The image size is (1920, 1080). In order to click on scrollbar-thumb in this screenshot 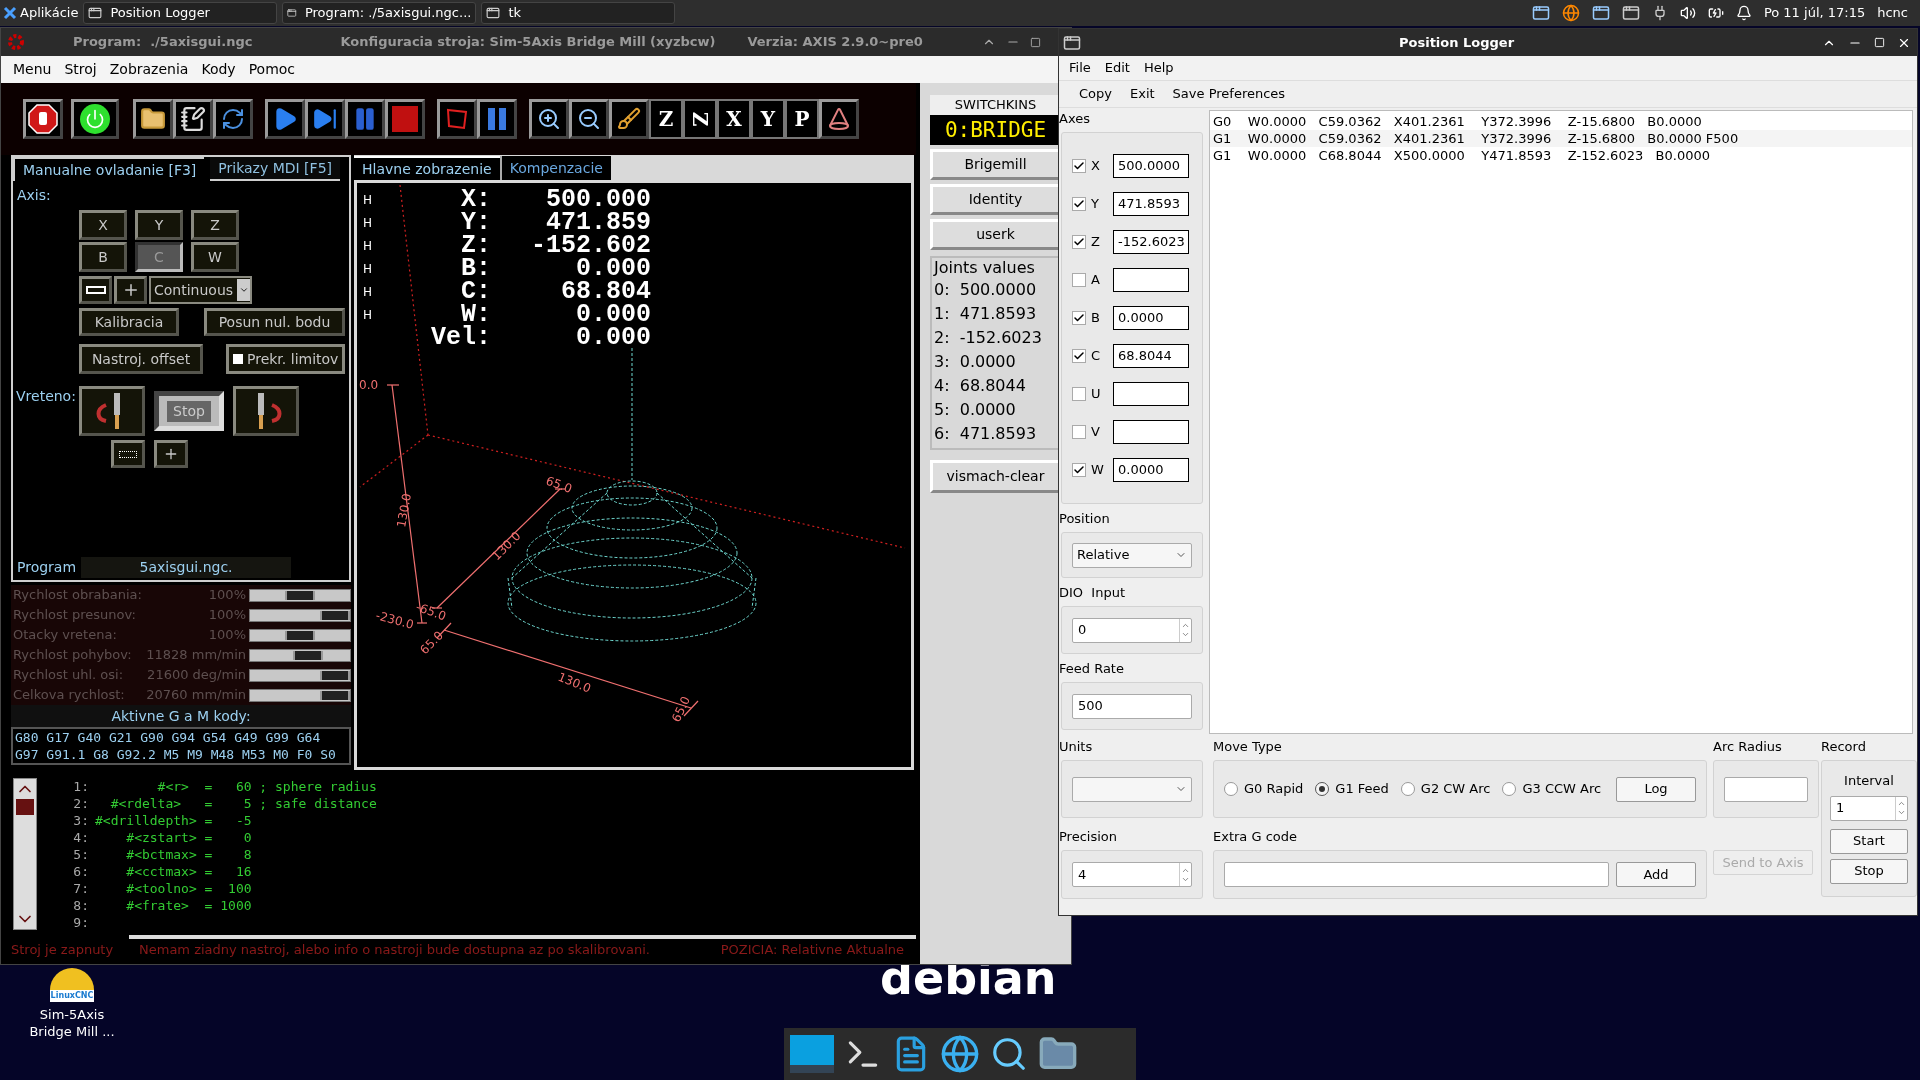, I will do `click(25, 807)`.